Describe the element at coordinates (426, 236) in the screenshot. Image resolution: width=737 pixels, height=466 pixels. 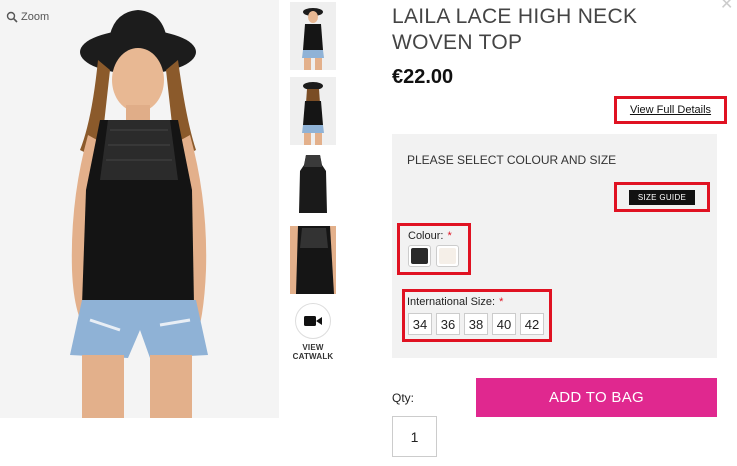
I see `colour-label-text: Colour:` at that location.